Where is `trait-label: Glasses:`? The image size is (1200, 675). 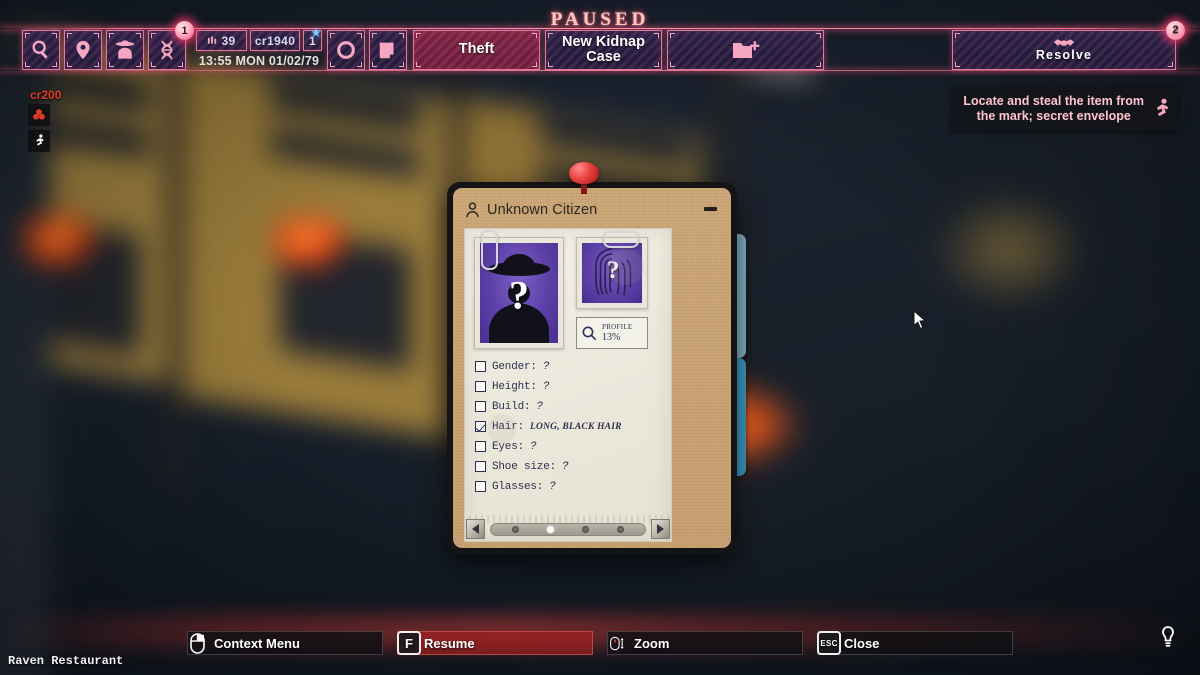
trait-label: Glasses: is located at coordinates (518, 486).